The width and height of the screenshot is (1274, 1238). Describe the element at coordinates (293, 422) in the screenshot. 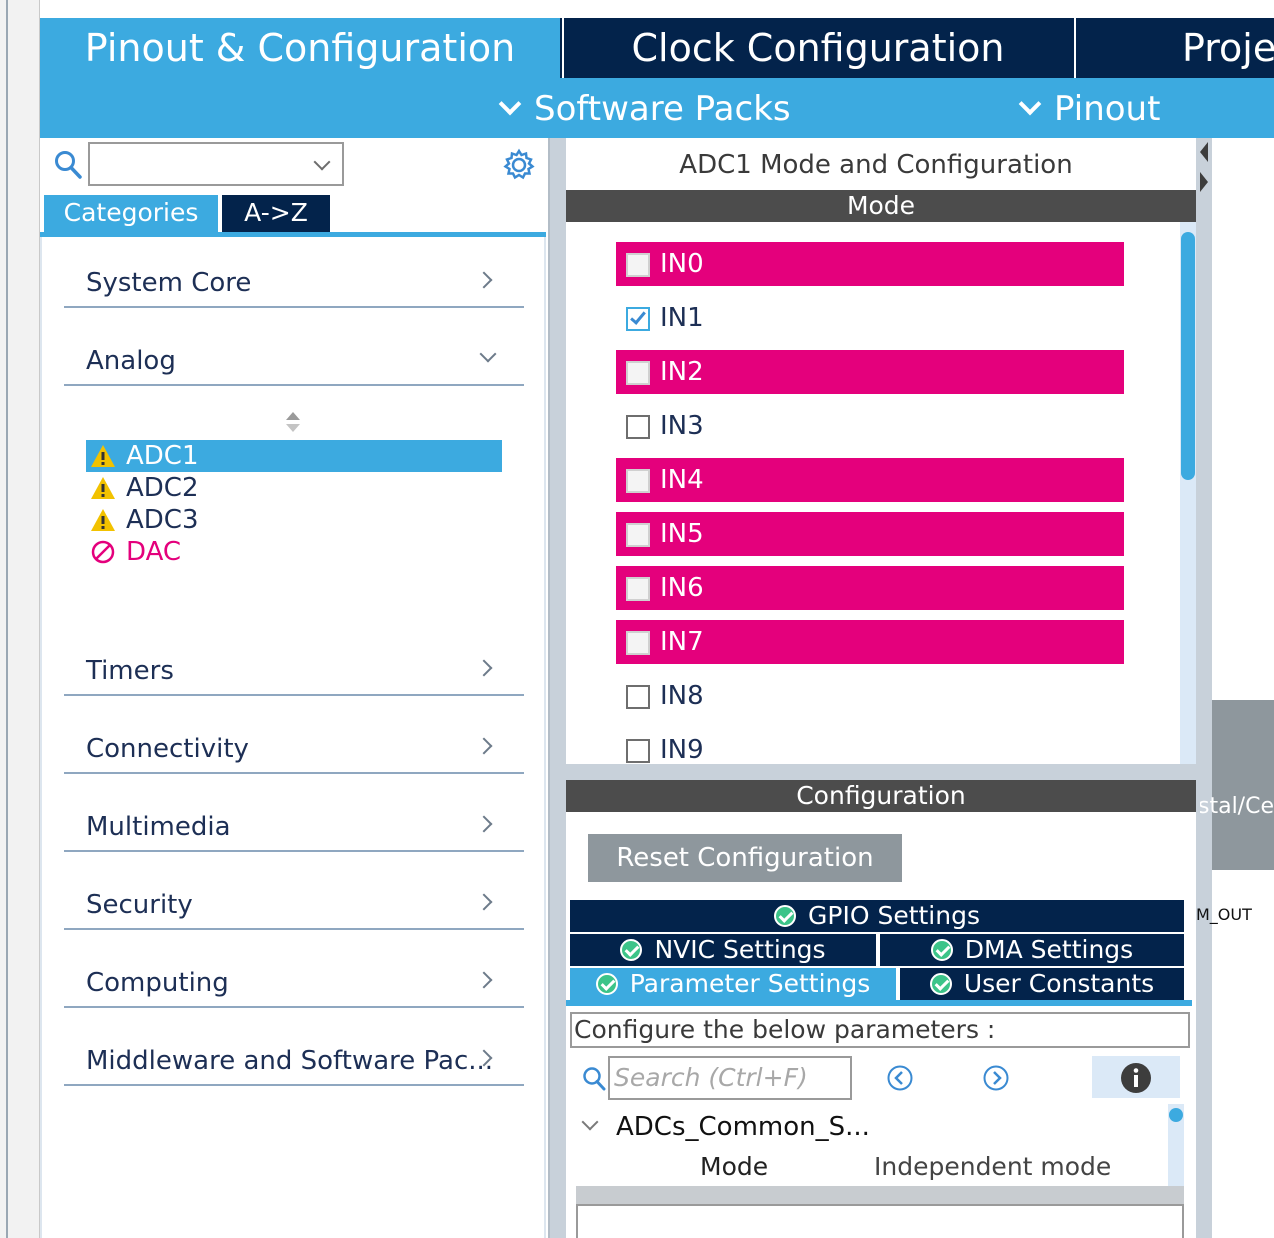

I see `sort-icon` at that location.